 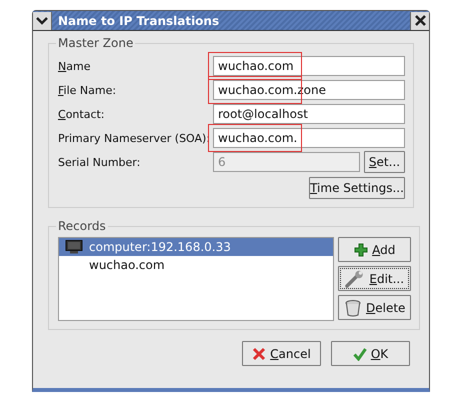 I want to click on trash-icon, so click(x=353, y=307).